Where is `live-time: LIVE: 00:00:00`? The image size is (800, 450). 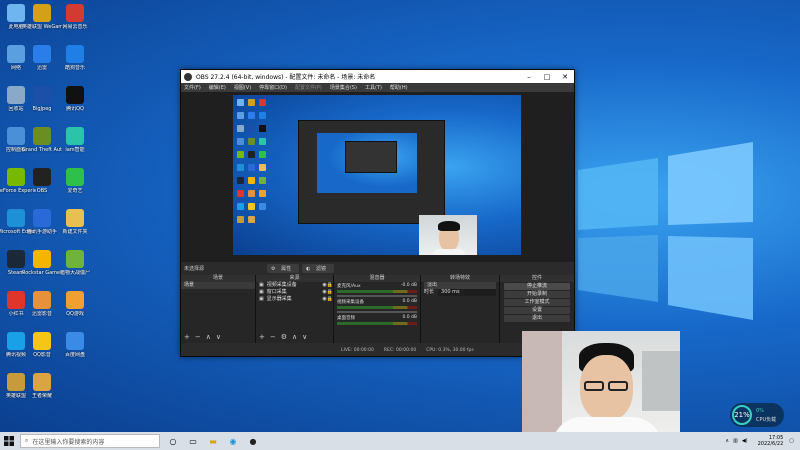
live-time: LIVE: 00:00:00 is located at coordinates (357, 350).